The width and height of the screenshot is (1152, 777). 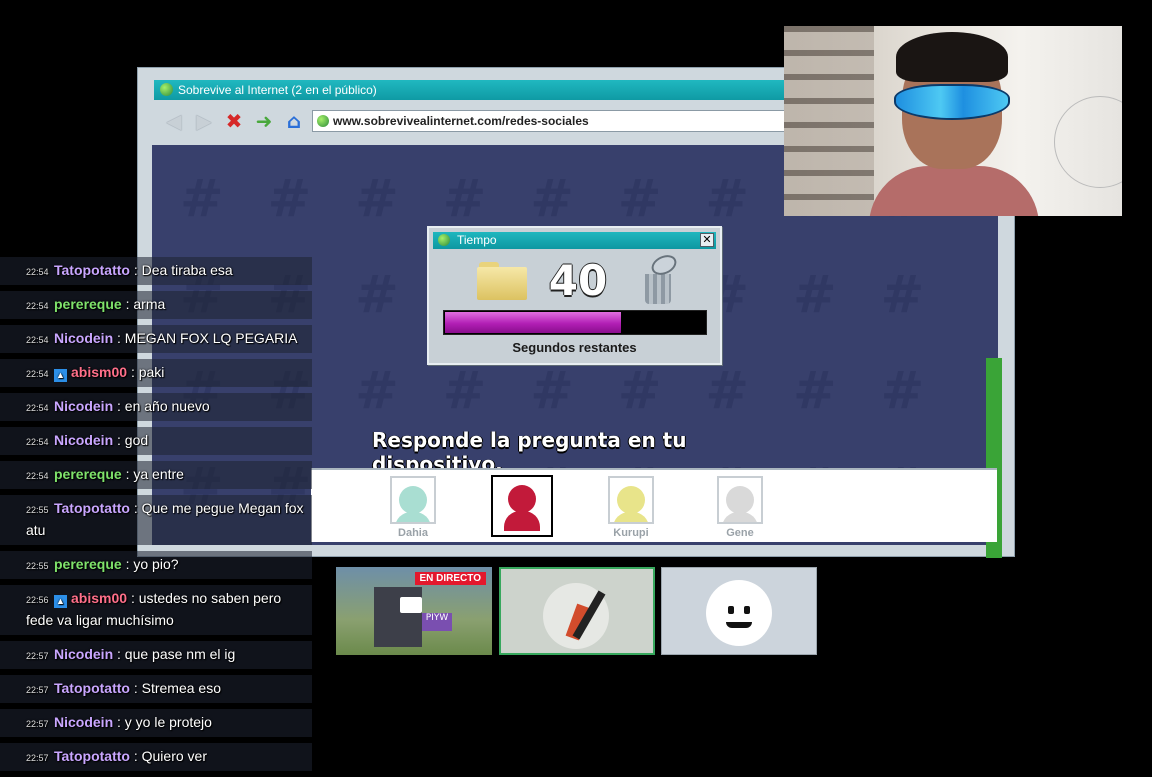 I want to click on scene-thumbnail, so click(x=739, y=611).